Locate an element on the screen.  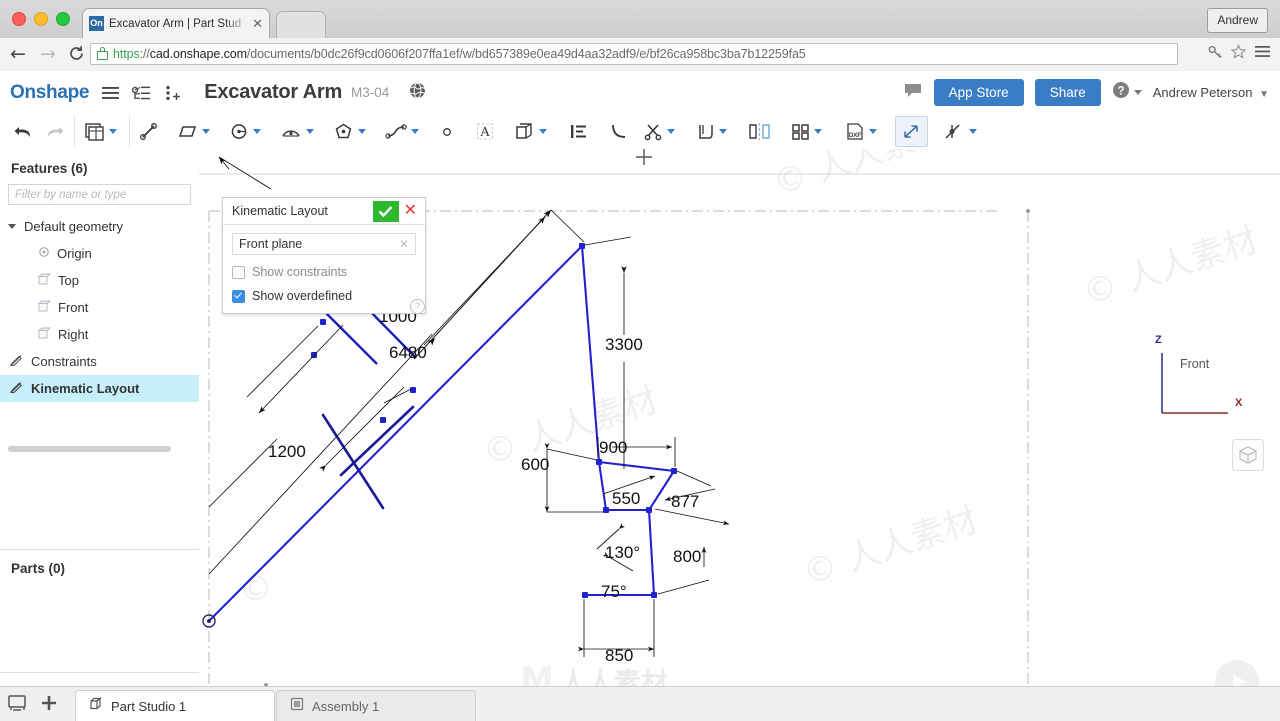
text-tool-button: A is located at coordinates (485, 131).